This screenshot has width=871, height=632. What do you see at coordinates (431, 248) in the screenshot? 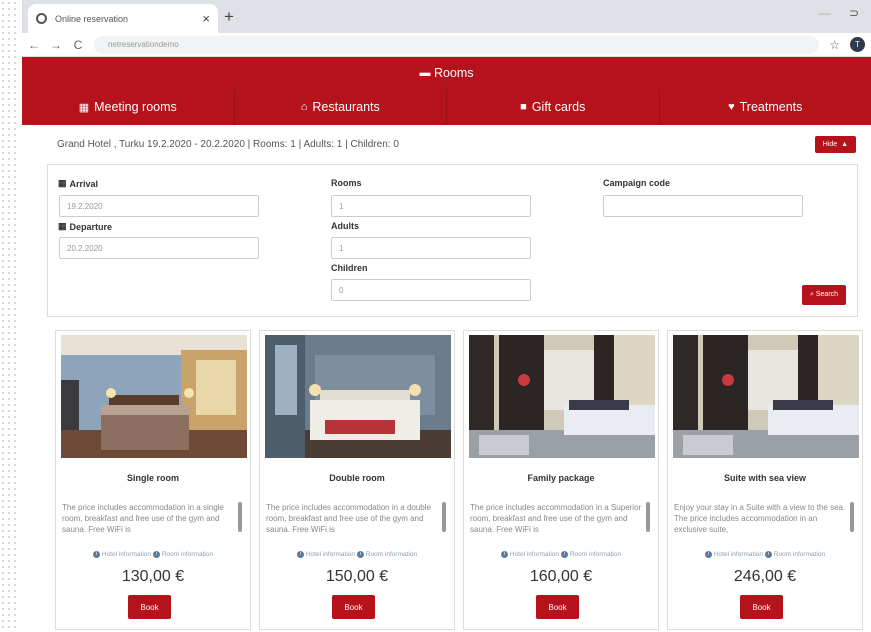
I see `adults-input: 1` at bounding box center [431, 248].